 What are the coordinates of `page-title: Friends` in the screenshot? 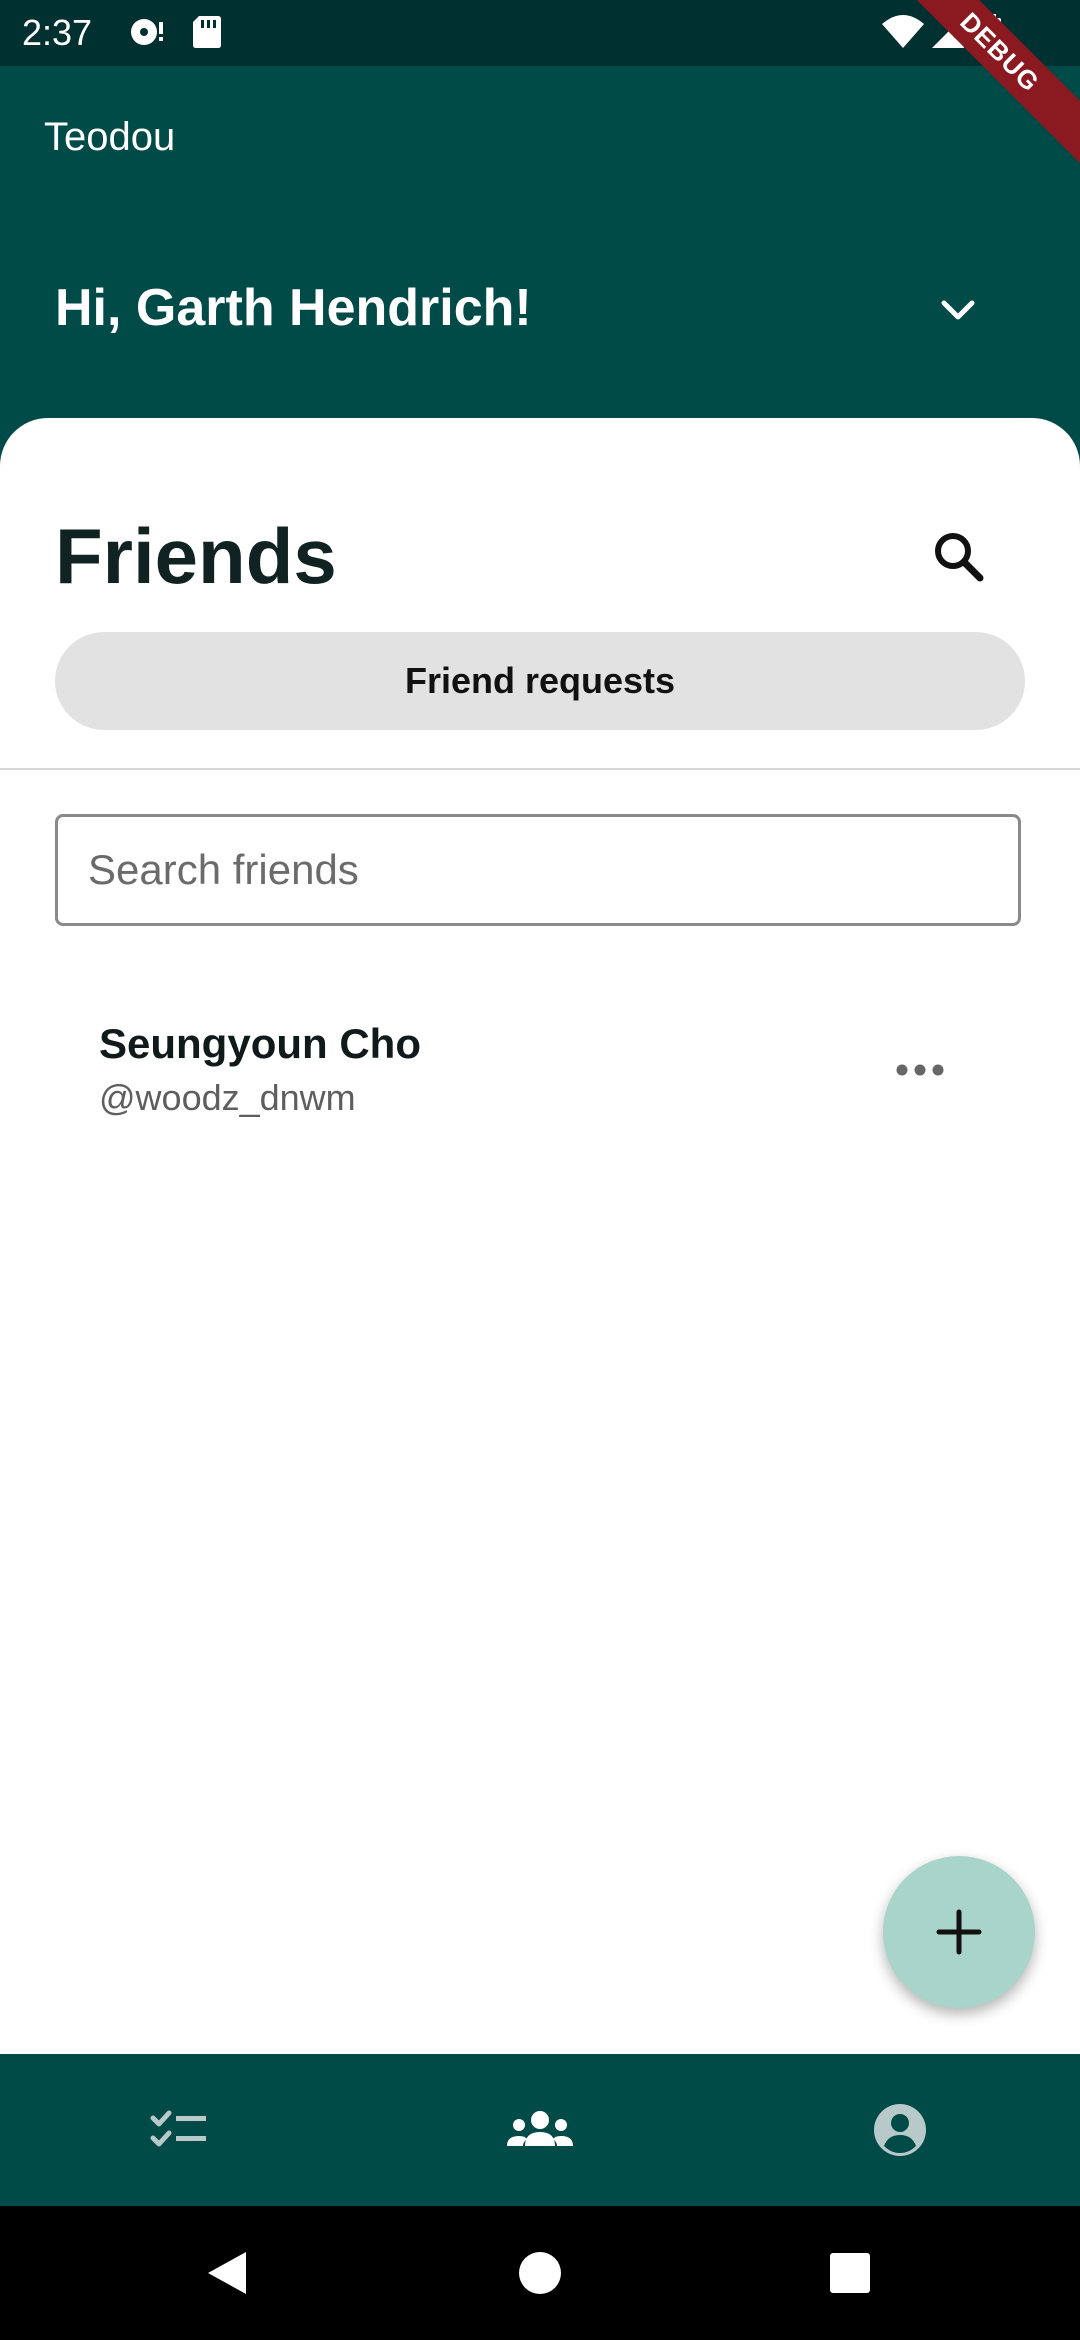 It's located at (196, 556).